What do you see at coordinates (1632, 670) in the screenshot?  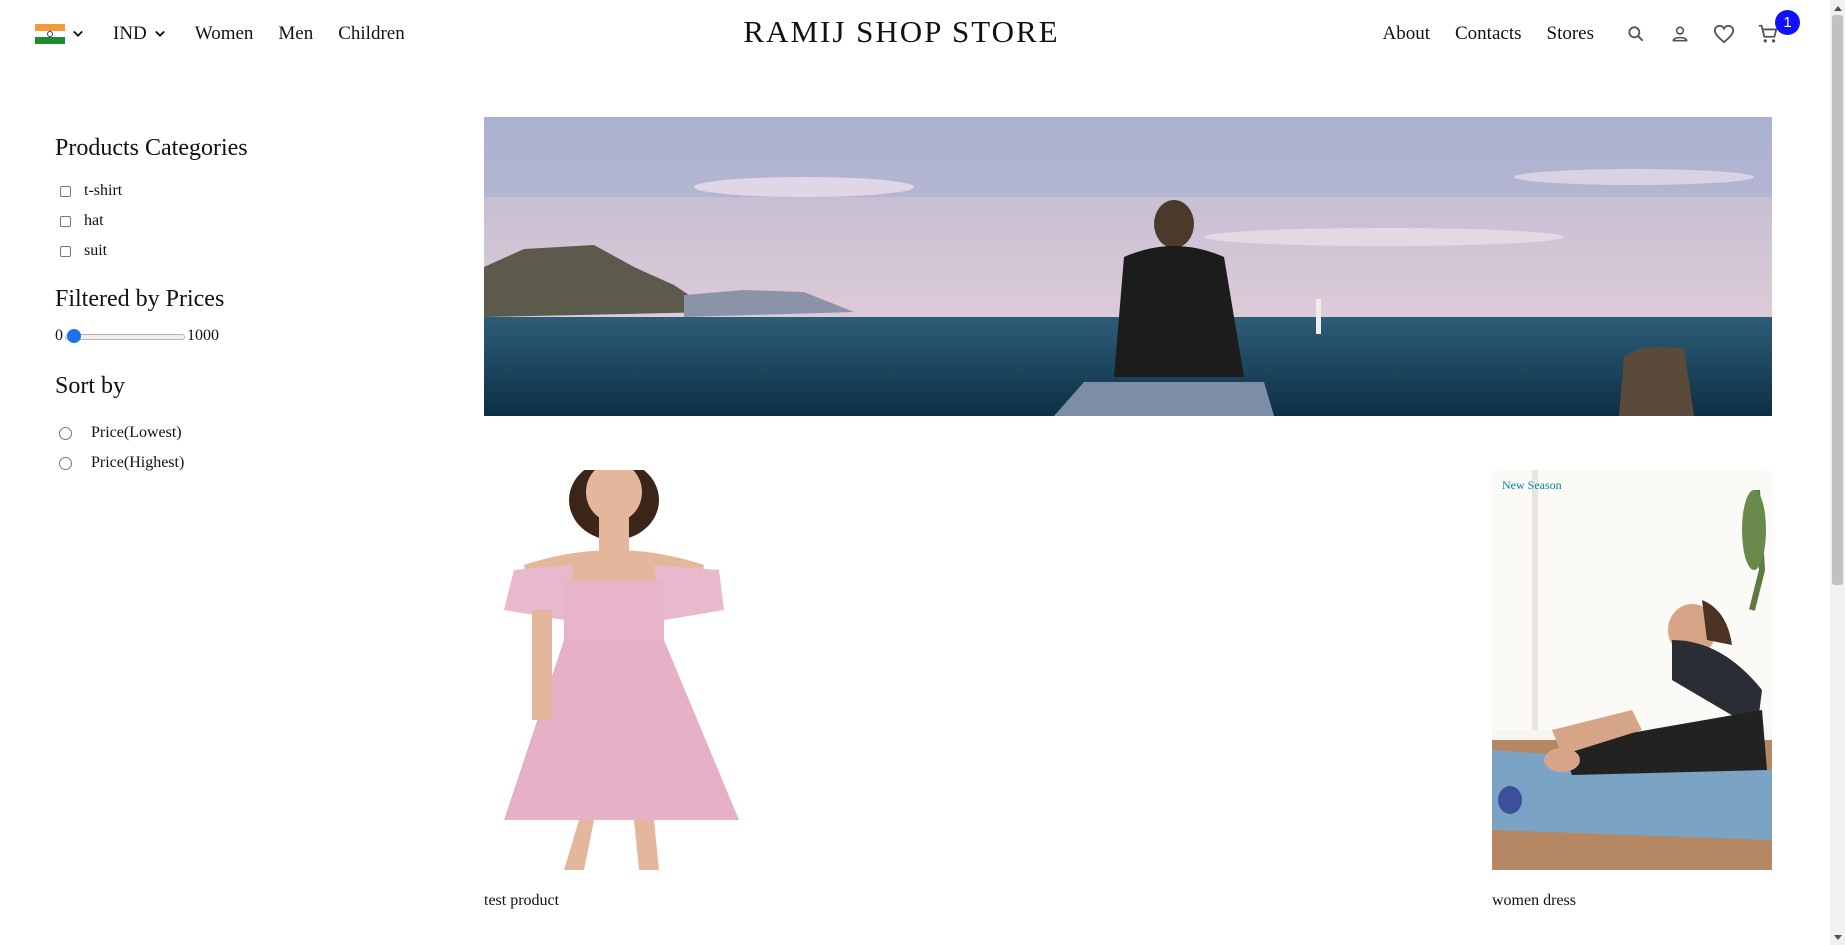 I see `product-image: New Season` at bounding box center [1632, 670].